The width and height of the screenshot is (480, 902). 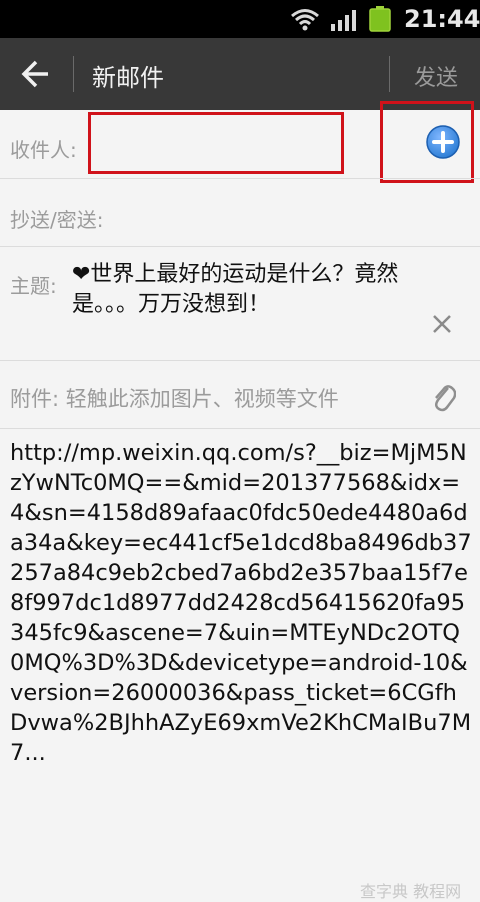 What do you see at coordinates (240, 74) in the screenshot?
I see `title-bar: 新邮件 发送` at bounding box center [240, 74].